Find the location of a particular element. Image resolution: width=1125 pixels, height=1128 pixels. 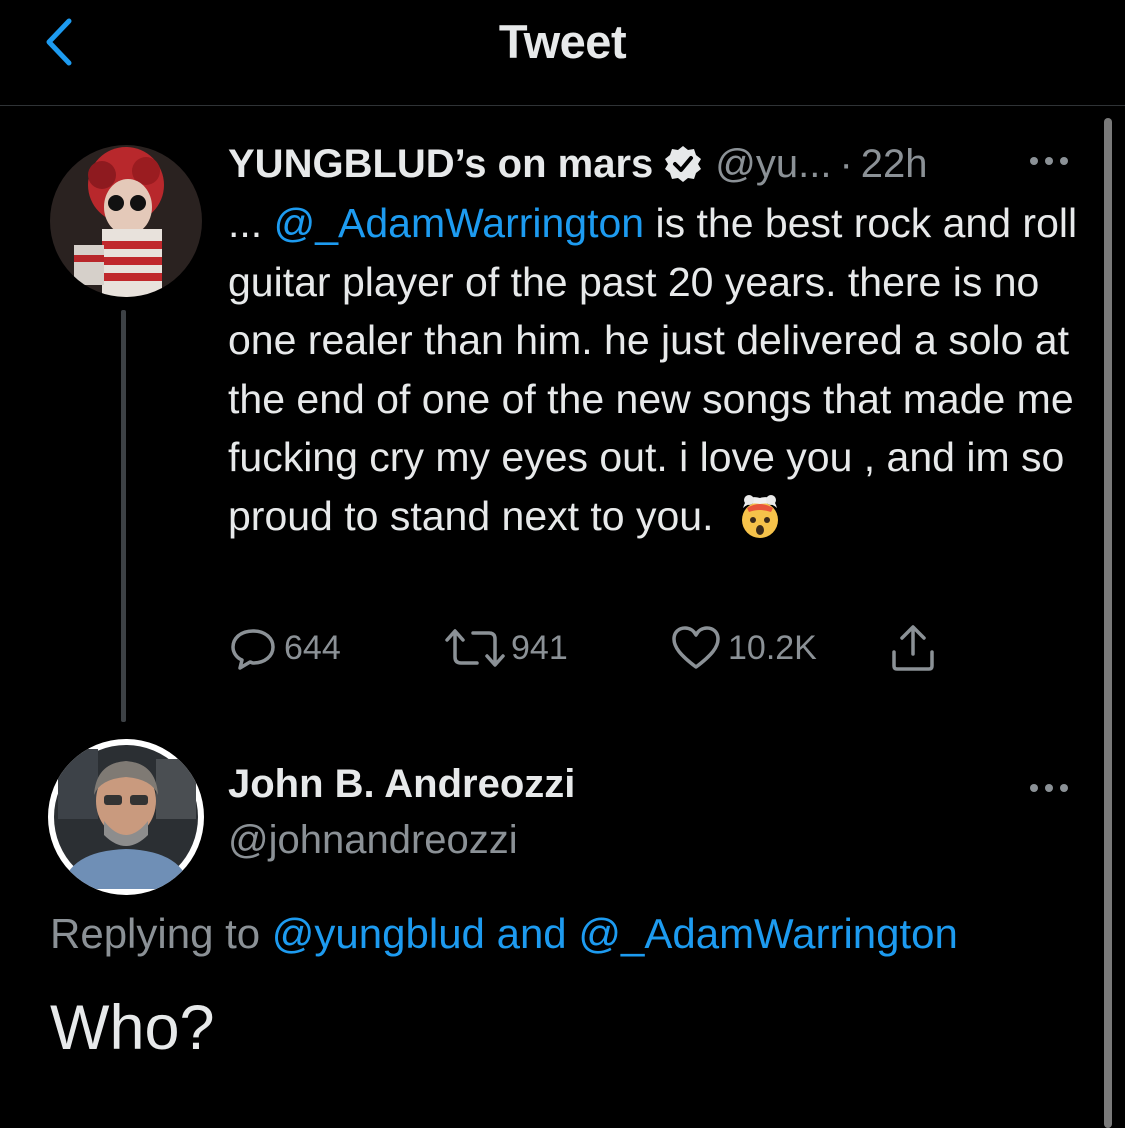

retweet-button: 941 is located at coordinates (505, 648).